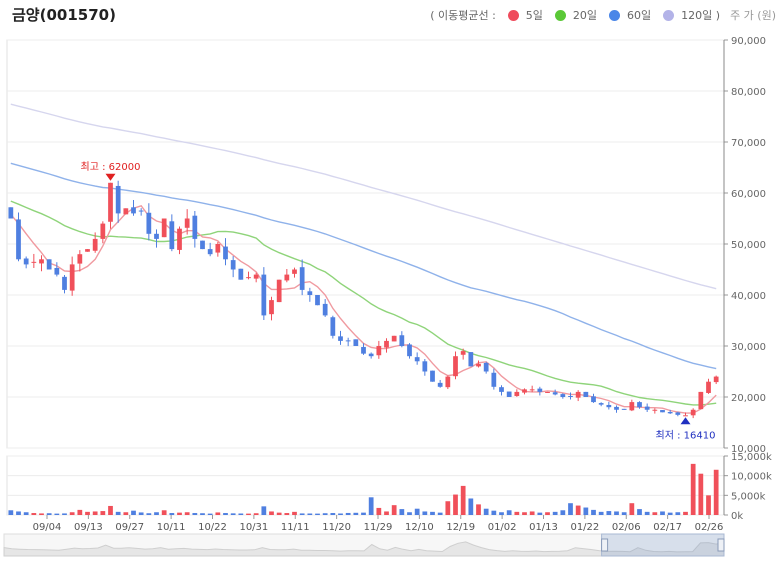 The image size is (782, 562). What do you see at coordinates (295, 527) in the screenshot?
I see `date-tick-label: 11/11` at bounding box center [295, 527].